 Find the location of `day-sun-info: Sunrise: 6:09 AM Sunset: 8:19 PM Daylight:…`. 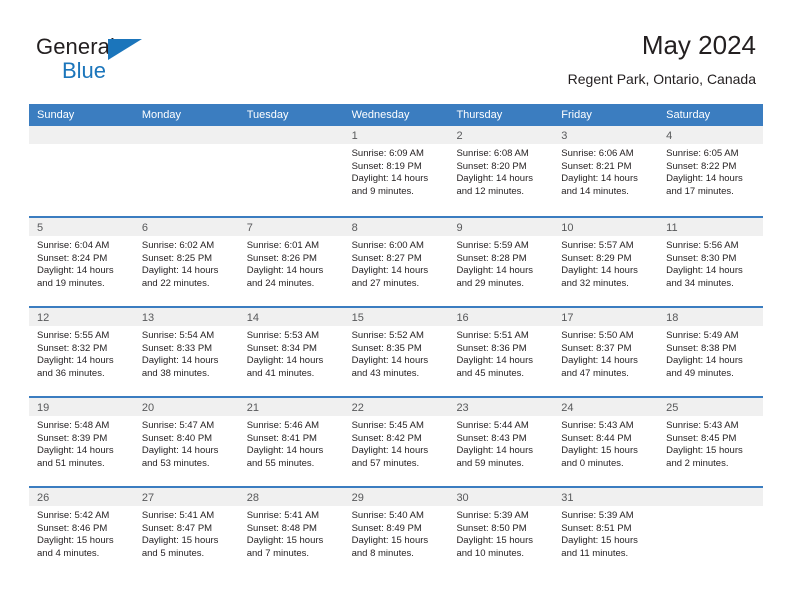

day-sun-info: Sunrise: 6:09 AM Sunset: 8:19 PM Daylight:… is located at coordinates (396, 171).